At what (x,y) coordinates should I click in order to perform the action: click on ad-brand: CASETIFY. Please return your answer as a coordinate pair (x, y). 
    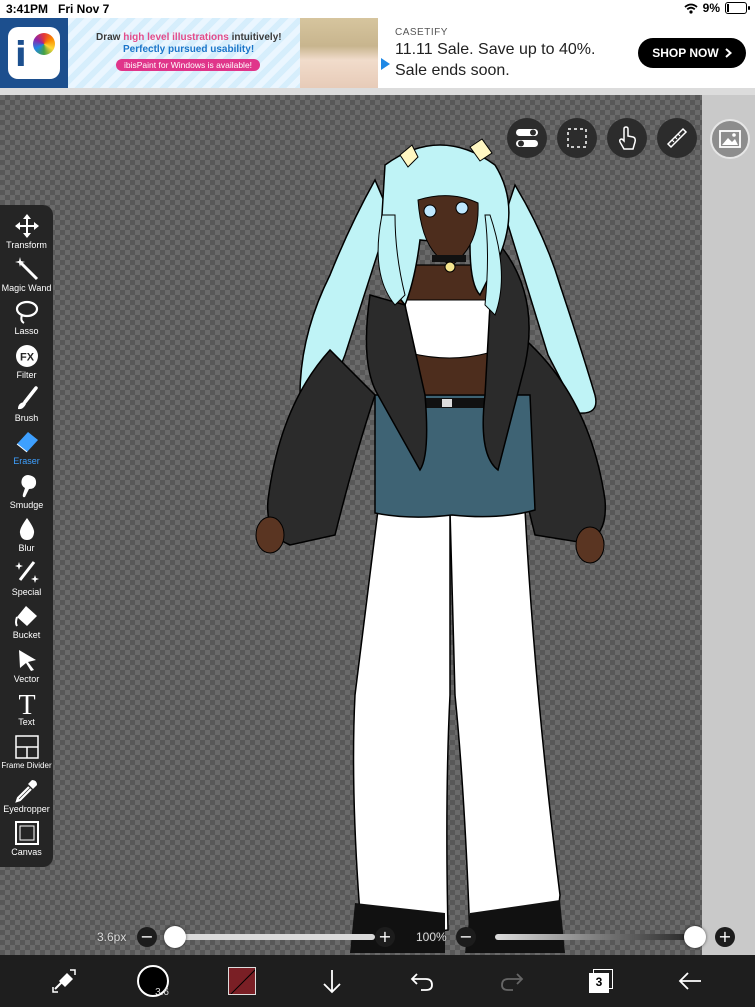
    Looking at the image, I should click on (421, 32).